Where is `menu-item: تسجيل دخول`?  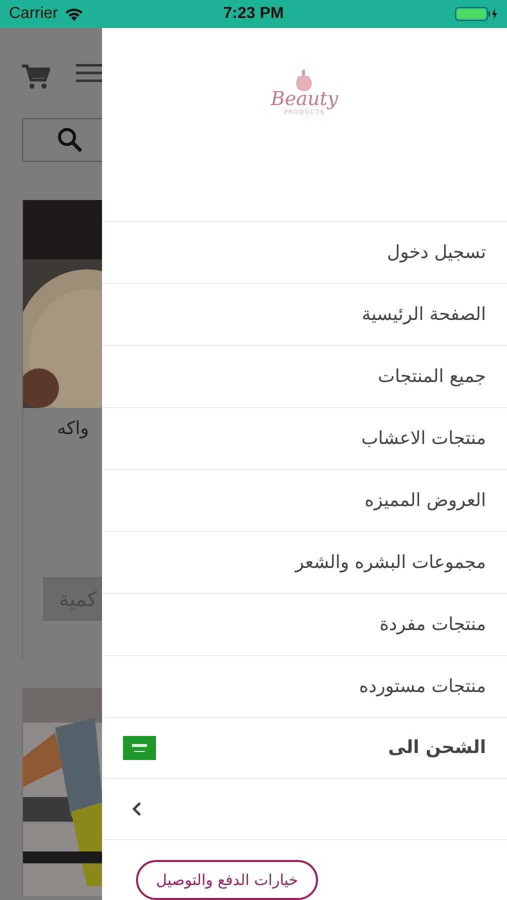
menu-item: تسجيل دخول is located at coordinates (436, 252).